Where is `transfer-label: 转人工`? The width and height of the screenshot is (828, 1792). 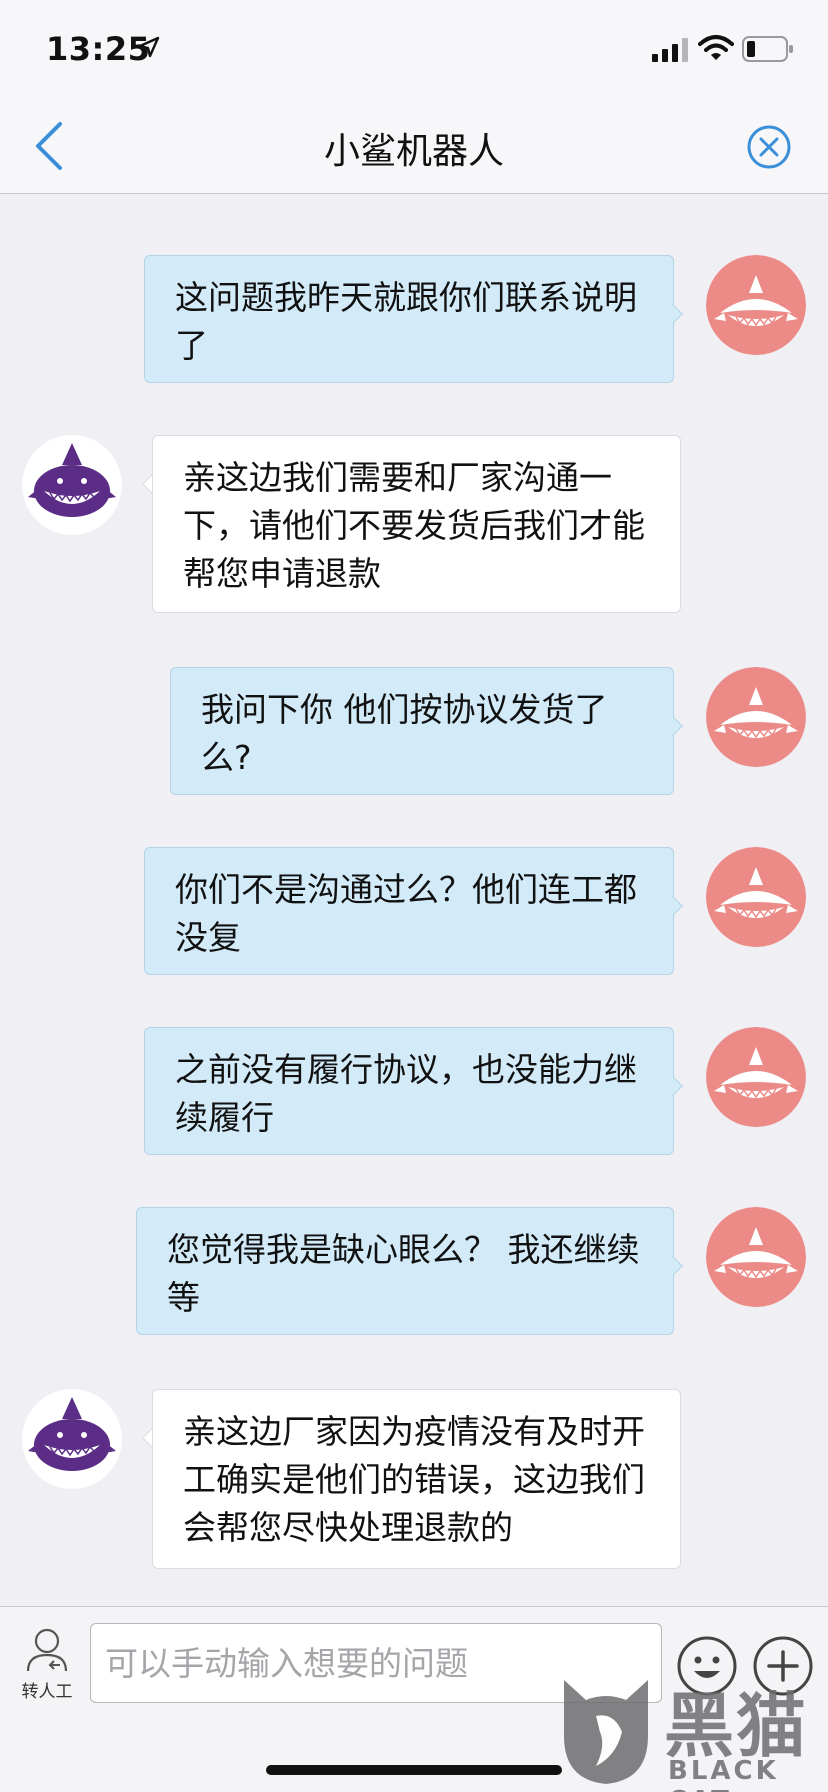
transfer-label: 转人工 is located at coordinates (47, 1692).